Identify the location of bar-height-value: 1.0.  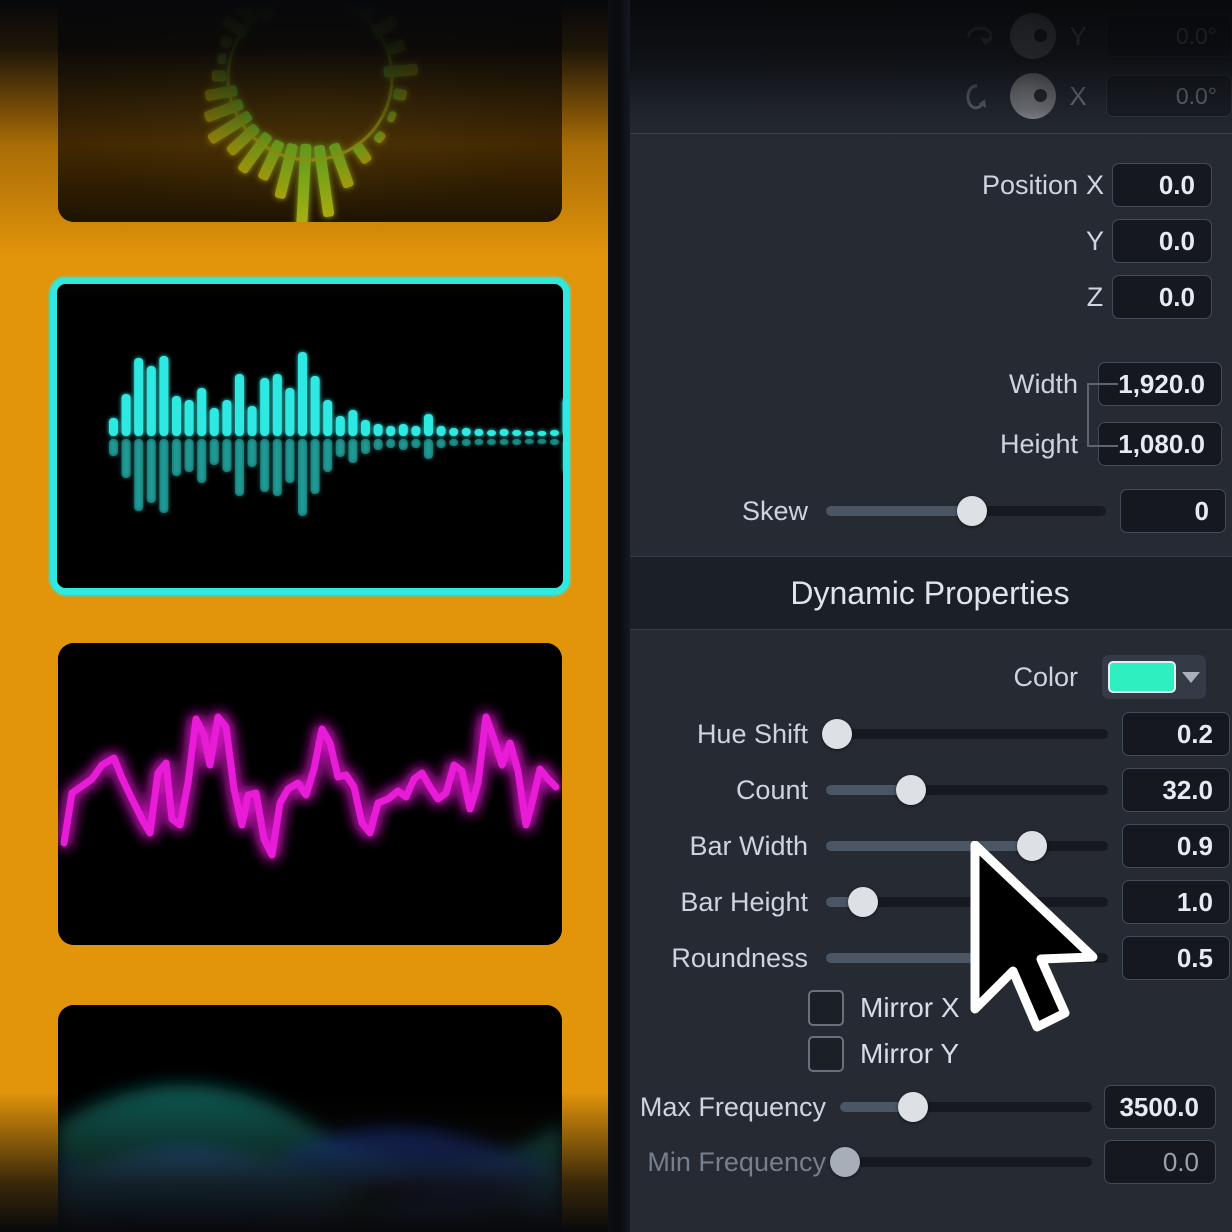
(1176, 902).